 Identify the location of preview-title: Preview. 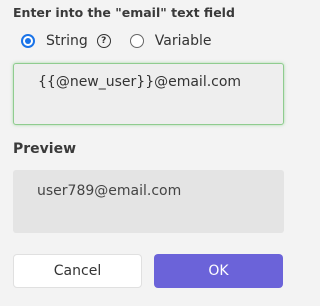
(45, 149).